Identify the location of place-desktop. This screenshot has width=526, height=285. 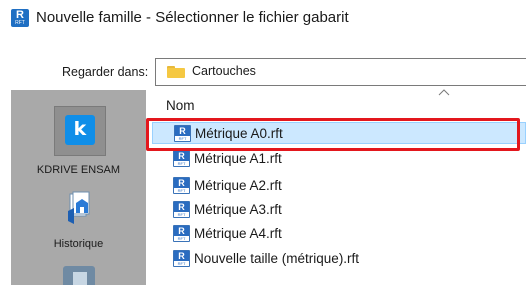
(78, 275).